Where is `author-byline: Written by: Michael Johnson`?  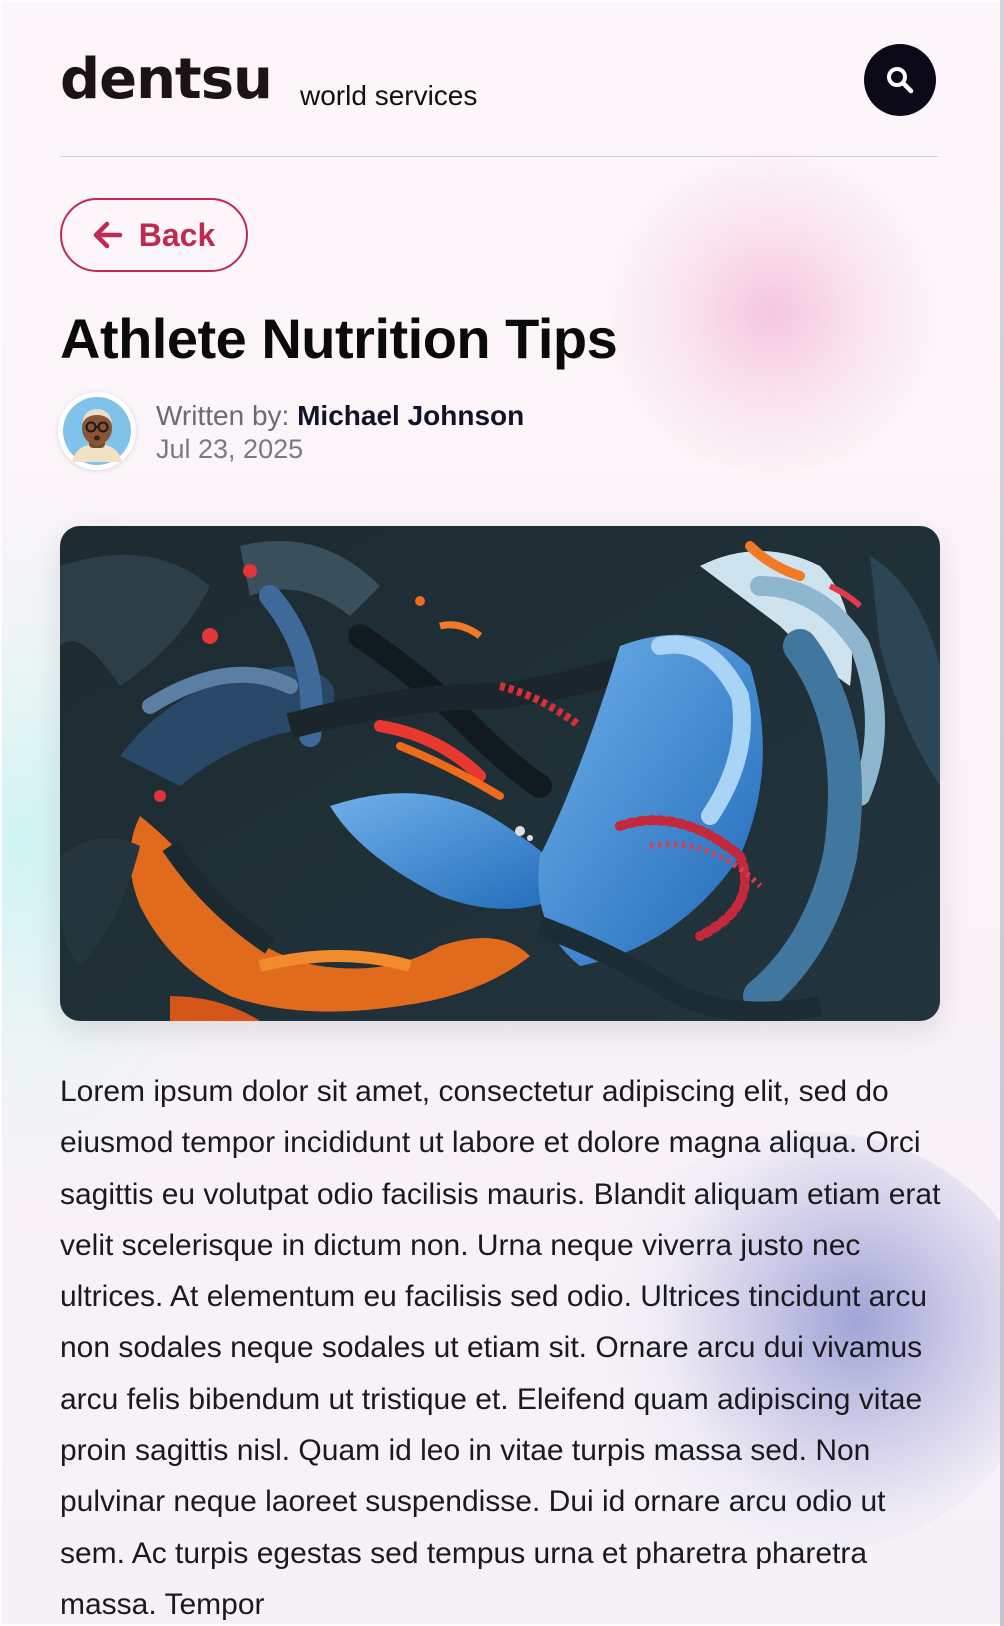 author-byline: Written by: Michael Johnson is located at coordinates (340, 416).